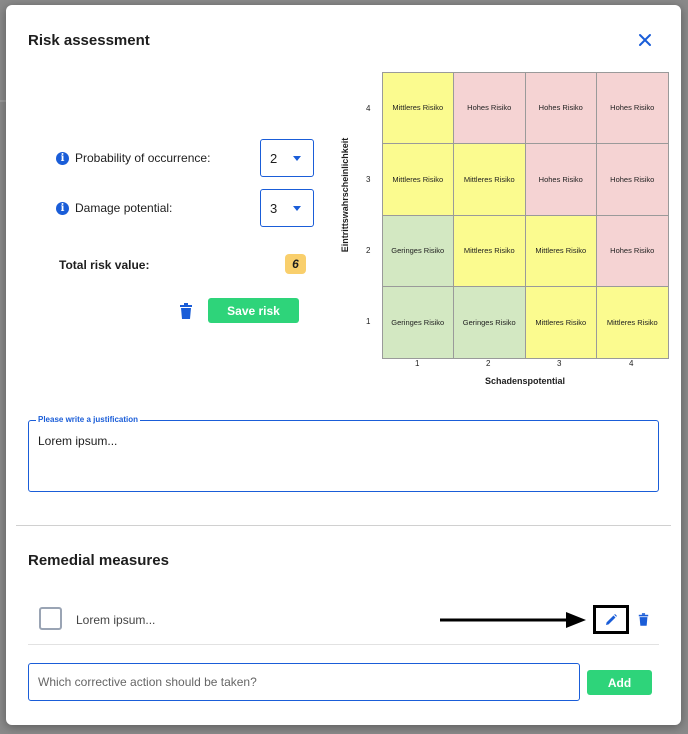 The image size is (688, 734). Describe the element at coordinates (143, 158) in the screenshot. I see `probability-label: Probability of occurrence:` at that location.